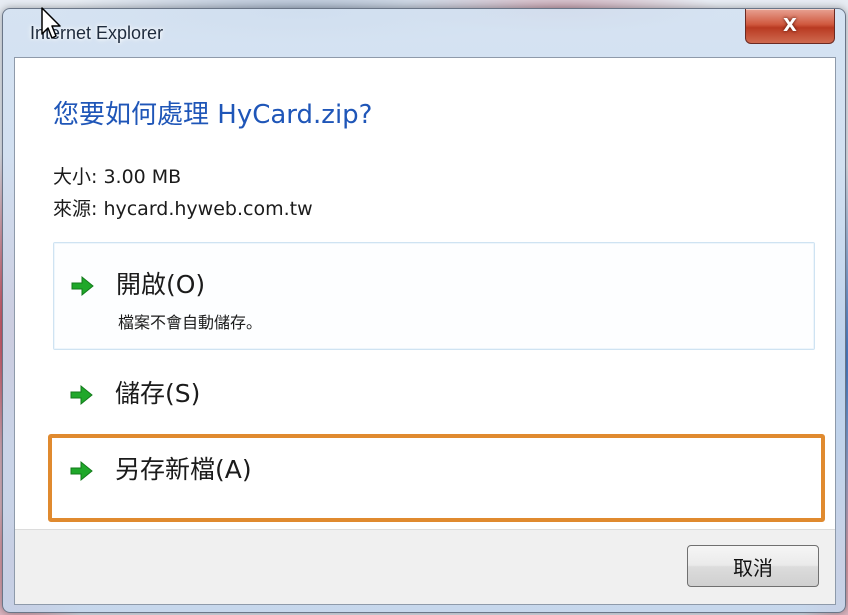 This screenshot has height=615, width=848. Describe the element at coordinates (213, 115) in the screenshot. I see `download-question: 您要如何處理 HyCard.zip?` at that location.